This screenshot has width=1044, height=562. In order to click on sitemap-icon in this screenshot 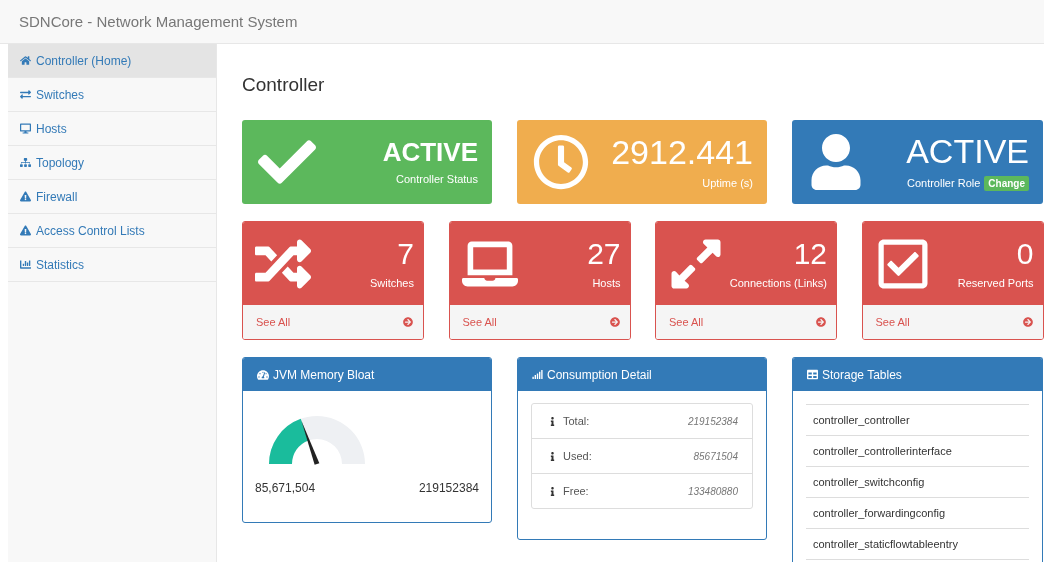, I will do `click(25, 162)`.